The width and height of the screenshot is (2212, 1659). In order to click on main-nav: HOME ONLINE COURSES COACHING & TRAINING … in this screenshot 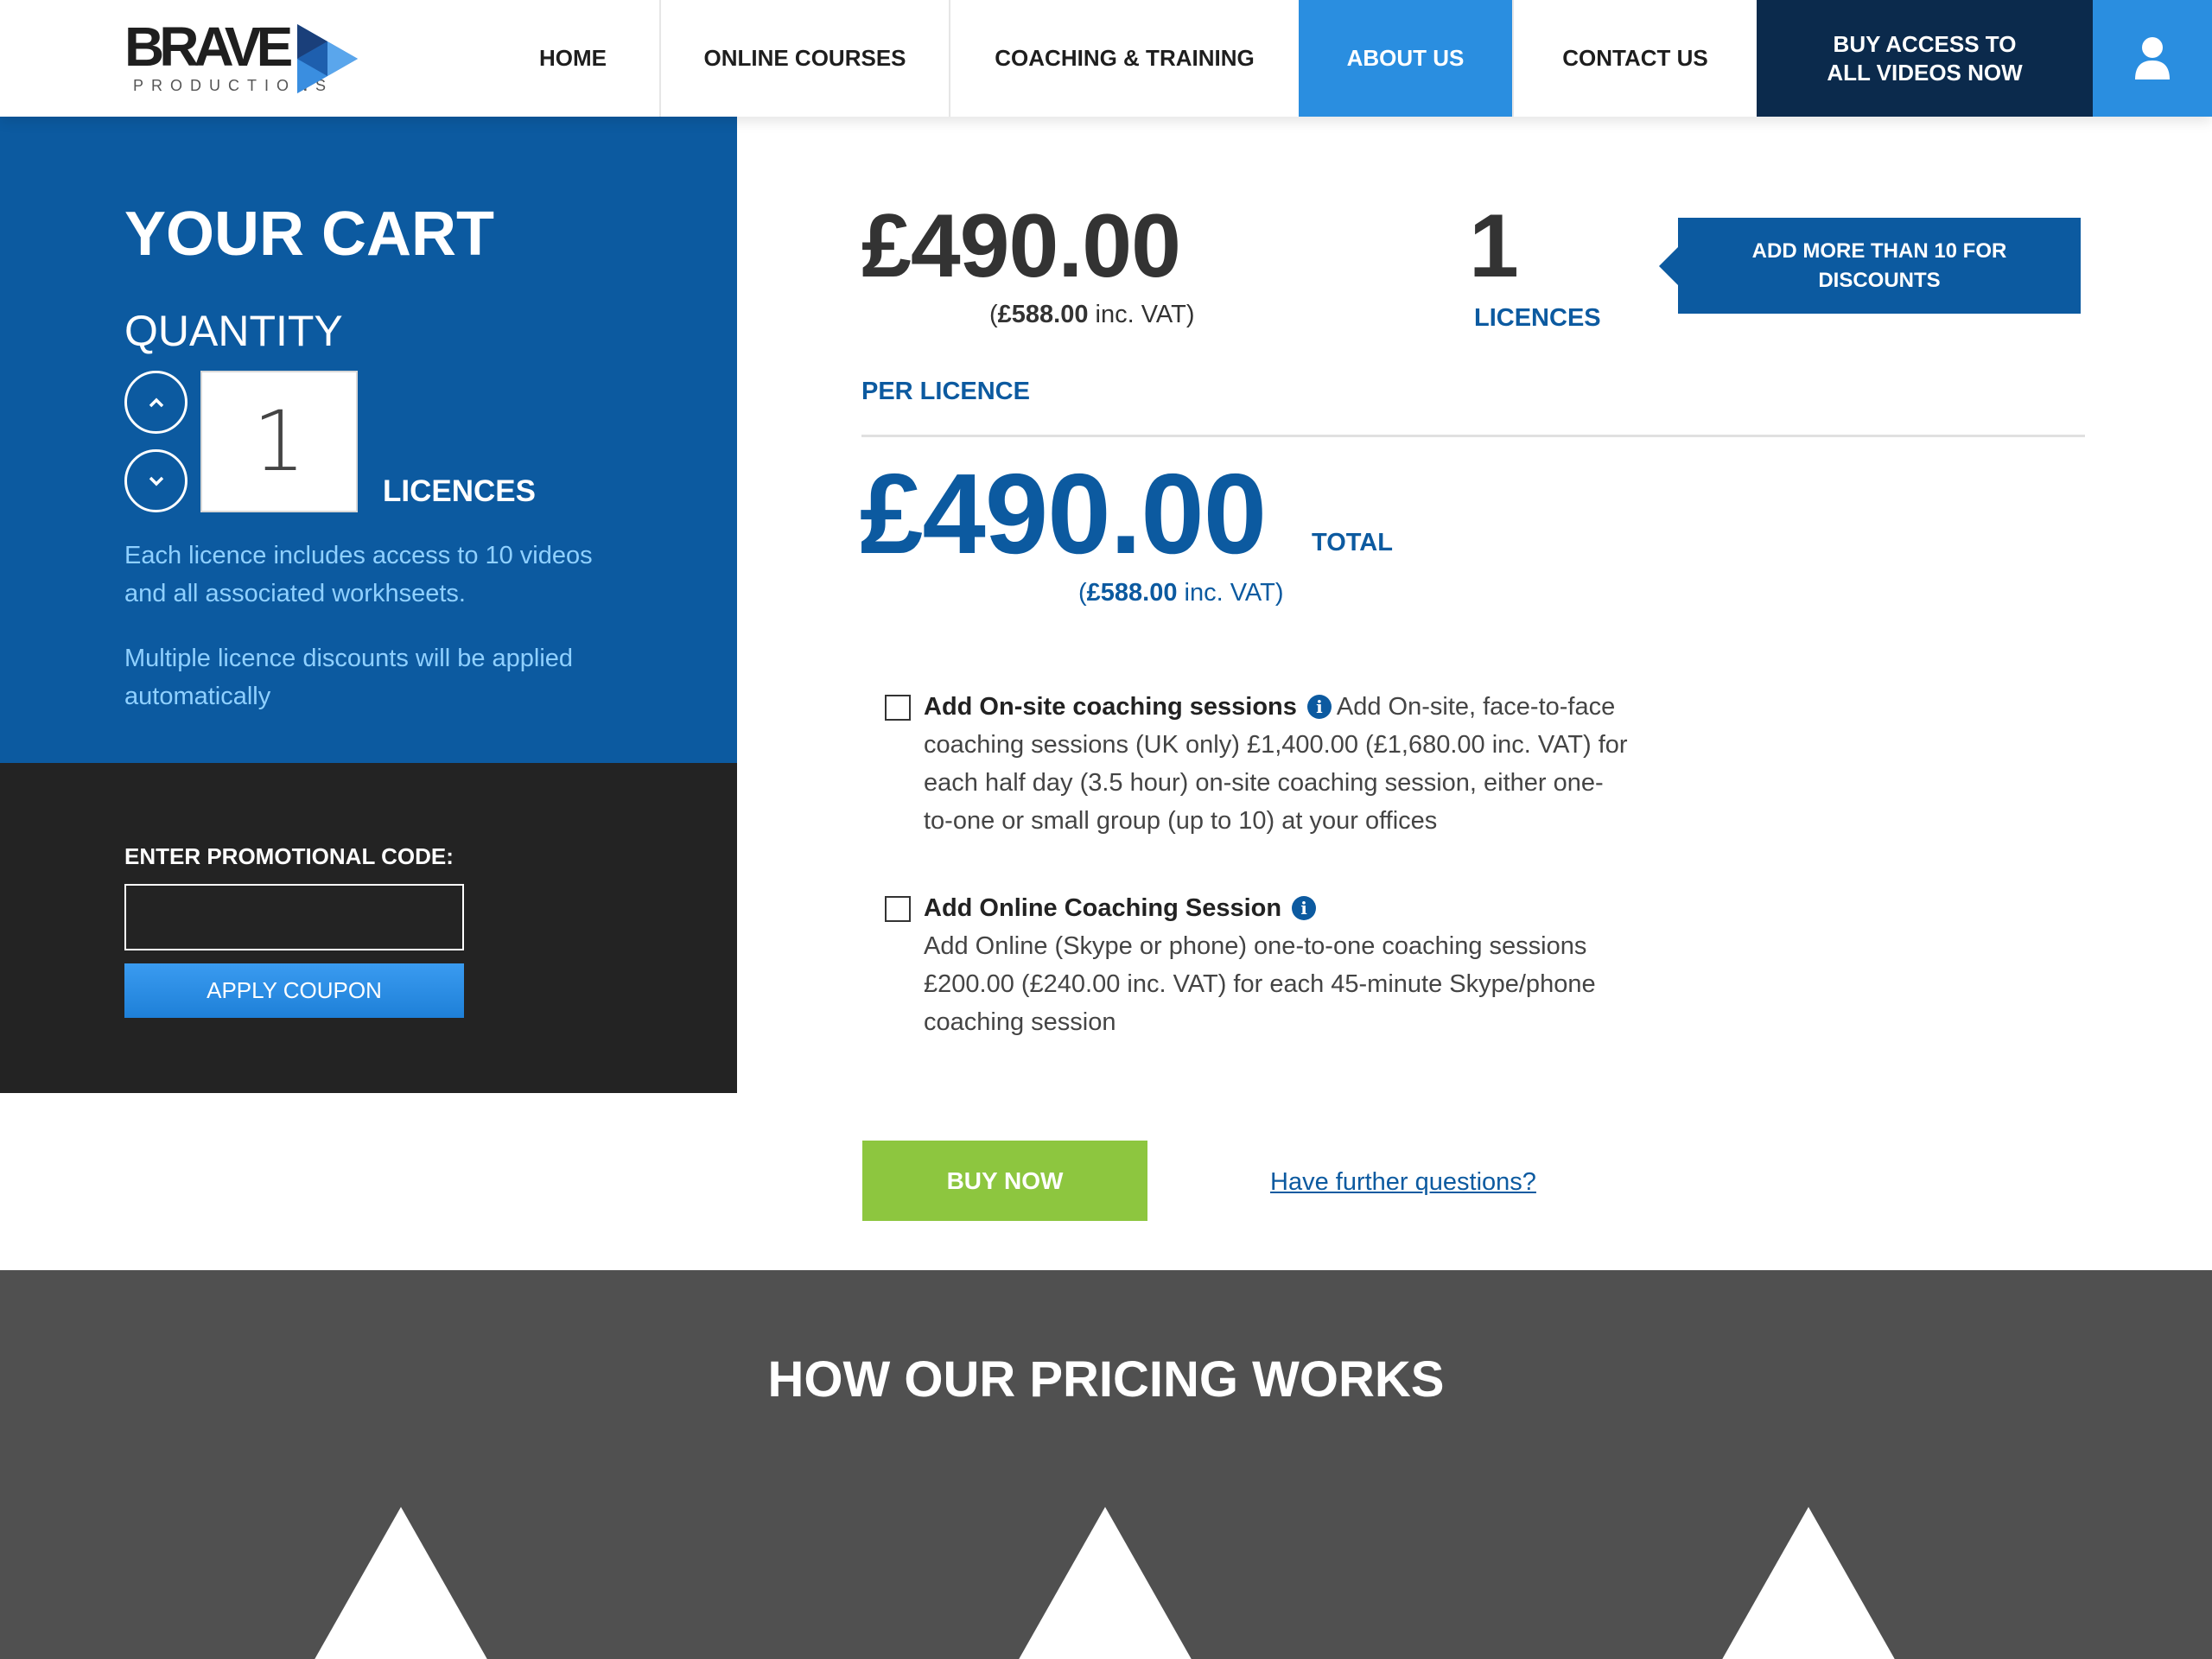, I will do `click(1121, 58)`.